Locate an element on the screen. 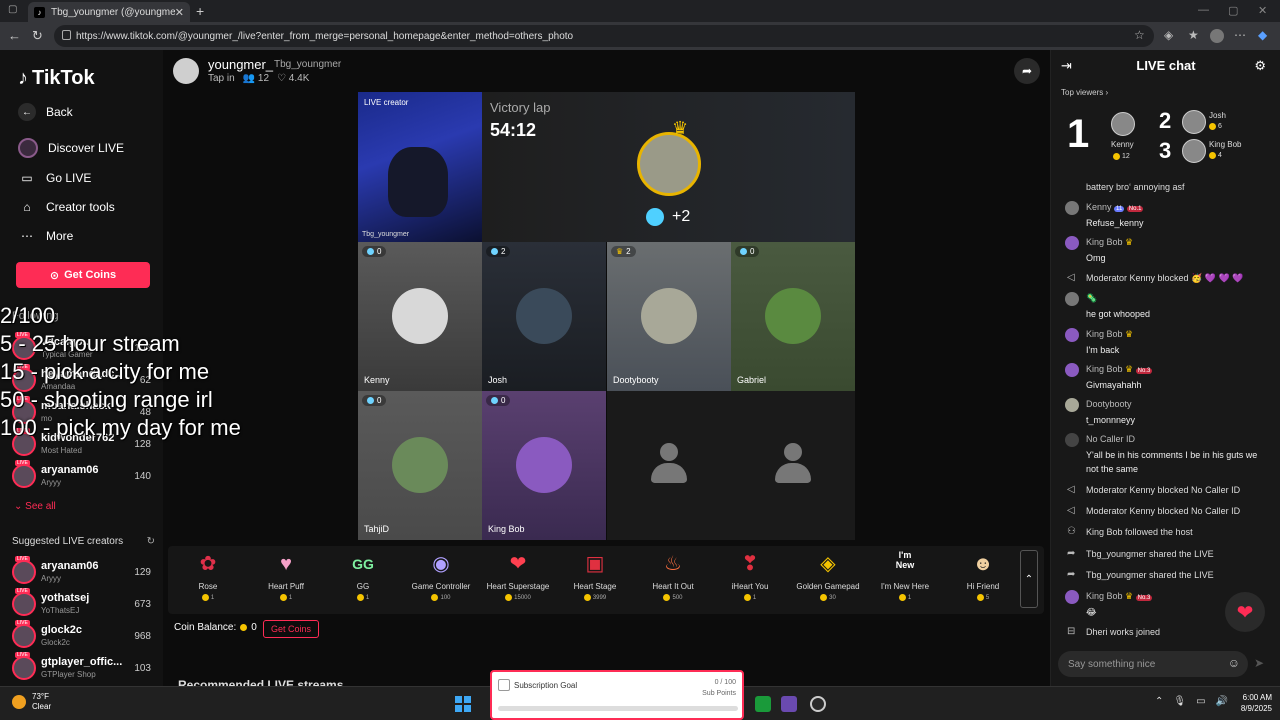  guest-tile-dootybooty: ♛ 2 Dootybooty is located at coordinates (669, 316).